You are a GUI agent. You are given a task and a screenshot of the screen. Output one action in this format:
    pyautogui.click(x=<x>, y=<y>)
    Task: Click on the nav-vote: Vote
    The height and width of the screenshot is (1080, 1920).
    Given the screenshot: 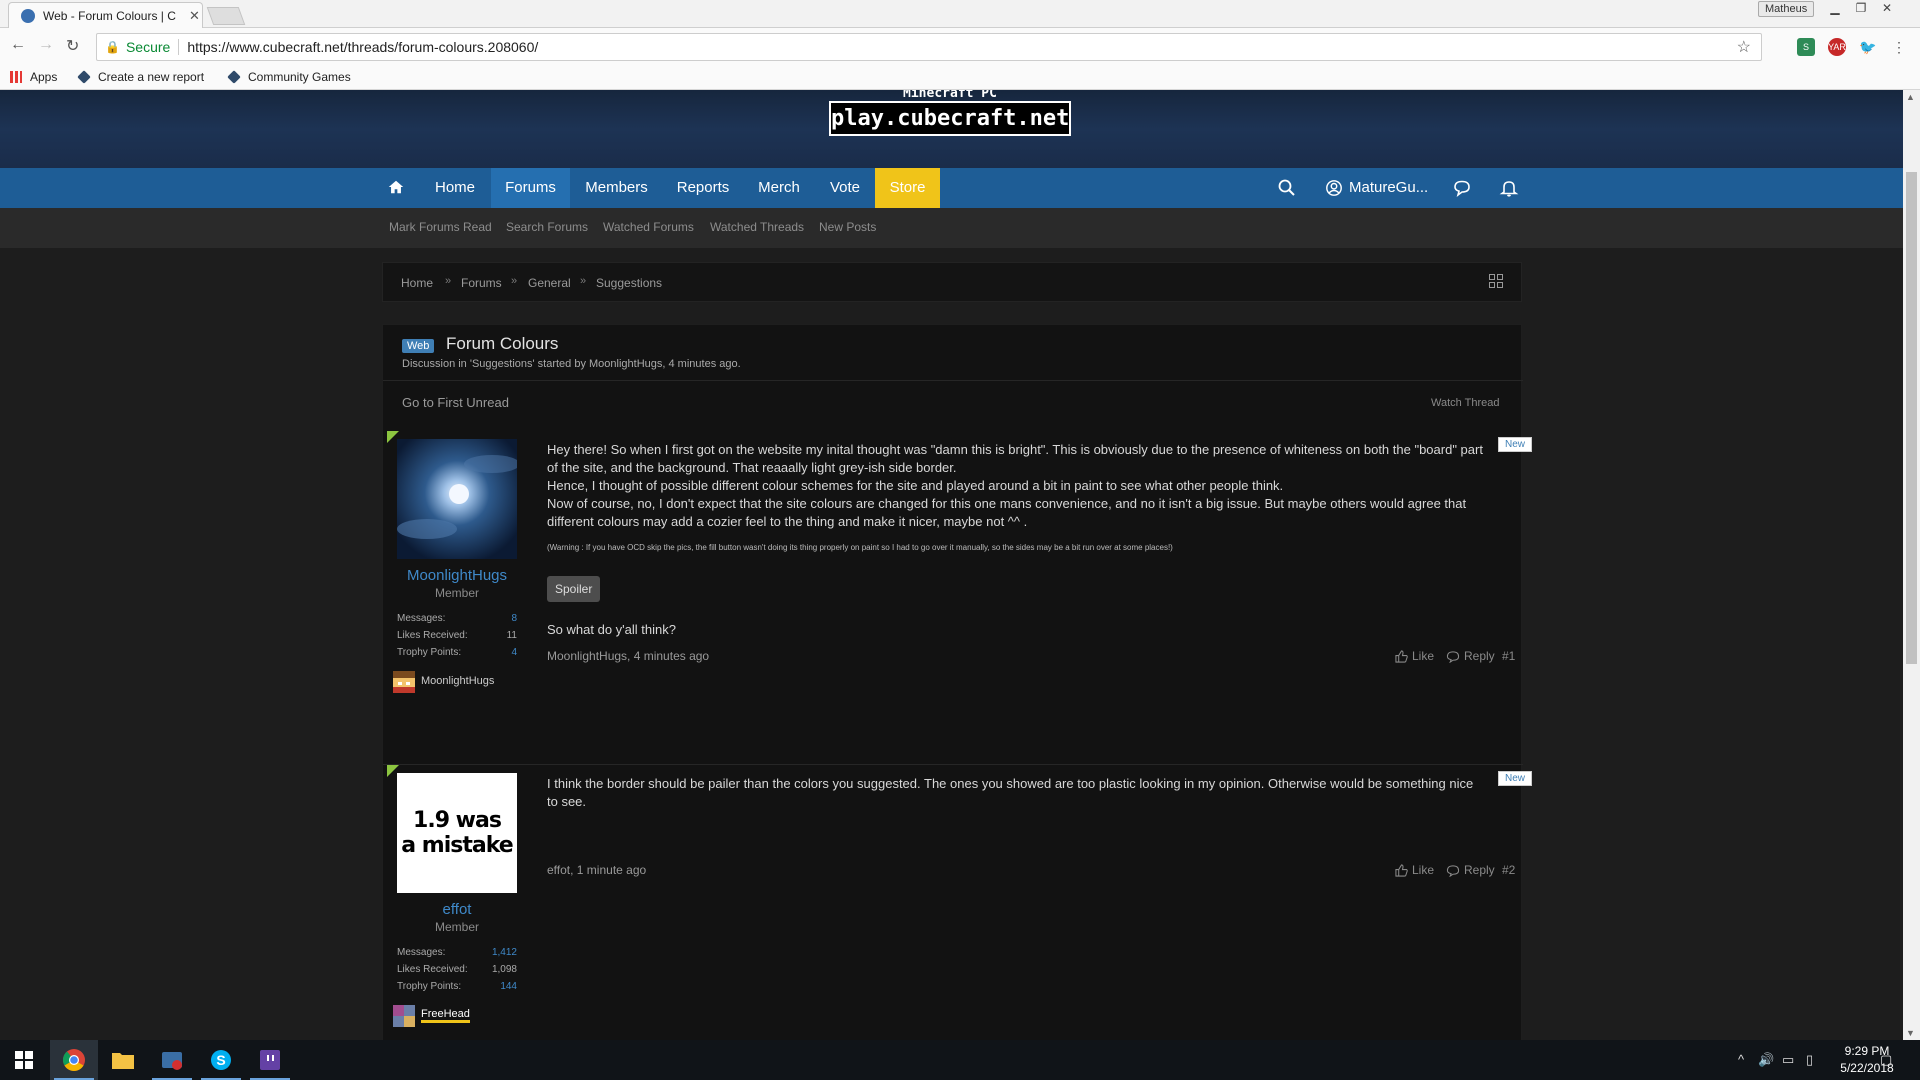 What is the action you would take?
    pyautogui.click(x=845, y=188)
    